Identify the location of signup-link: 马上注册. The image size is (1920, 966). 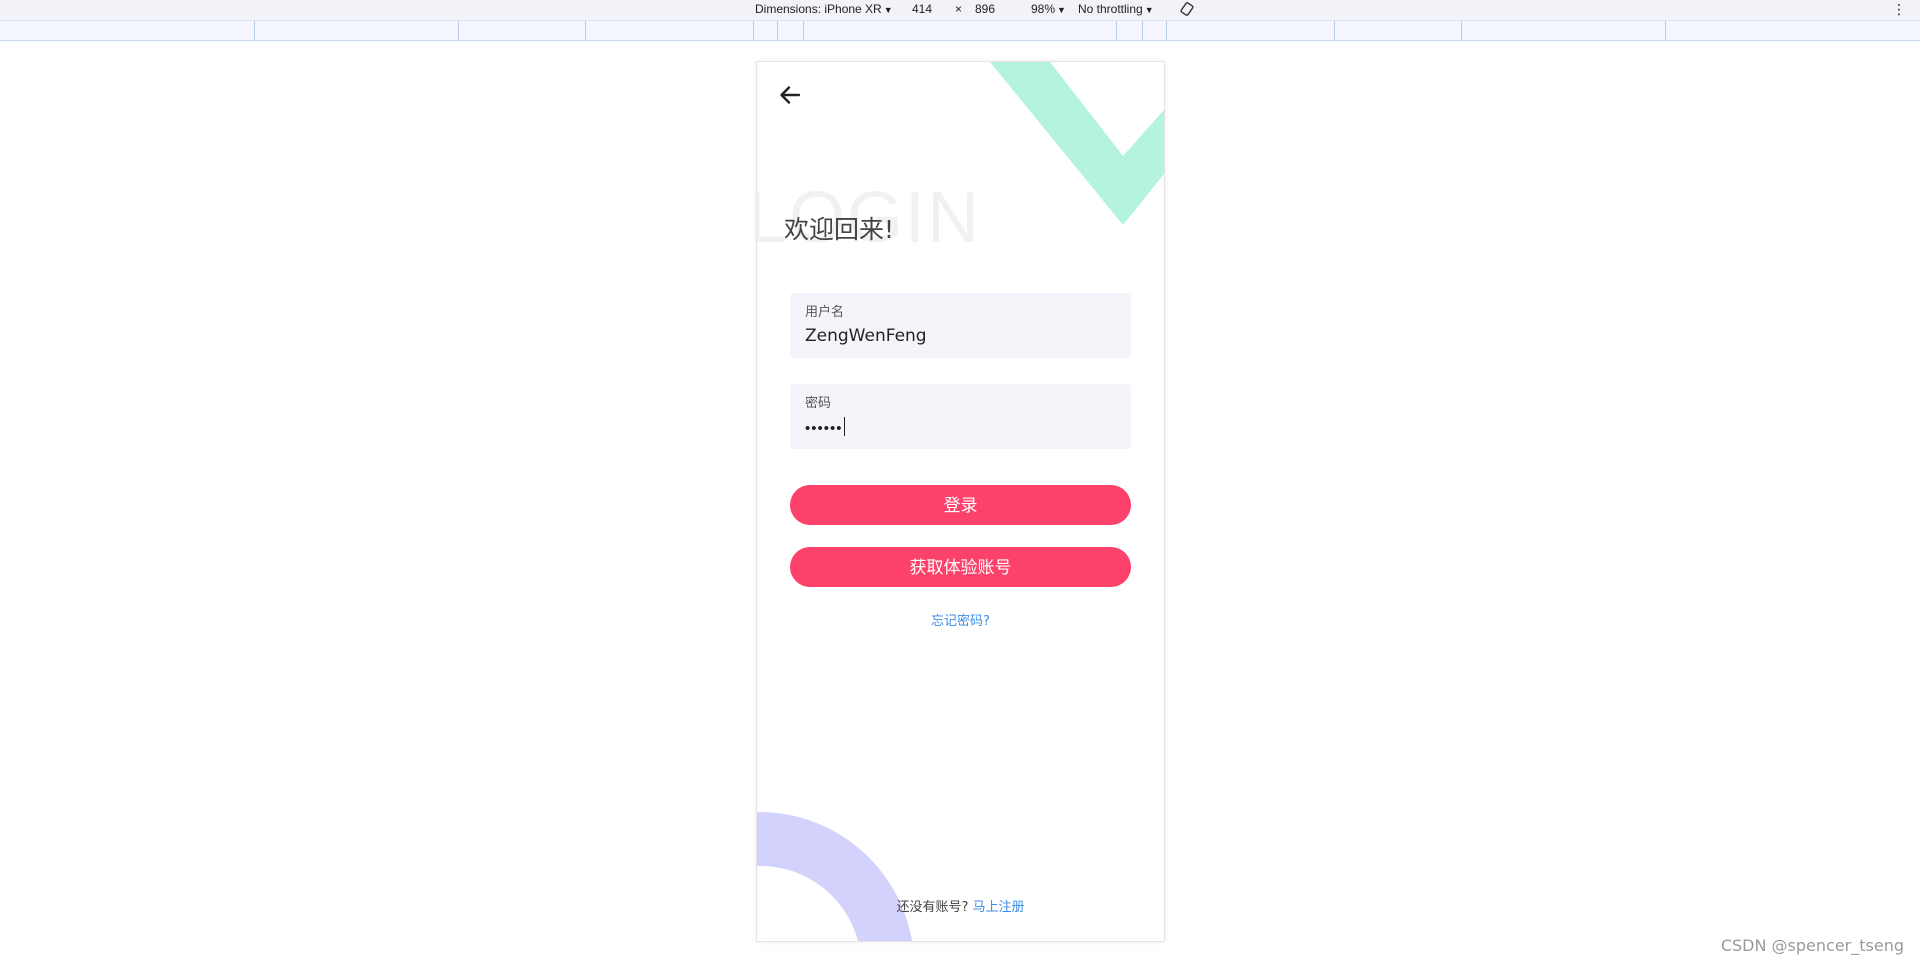
(999, 907).